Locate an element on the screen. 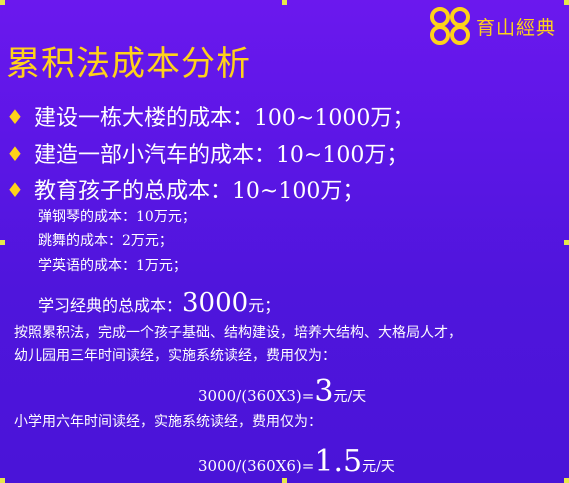 The height and width of the screenshot is (483, 569). paragraph-line: 按照累积法，完成一个孩子基础、结构建设，培养大结构、大格局人才， is located at coordinates (238, 333).